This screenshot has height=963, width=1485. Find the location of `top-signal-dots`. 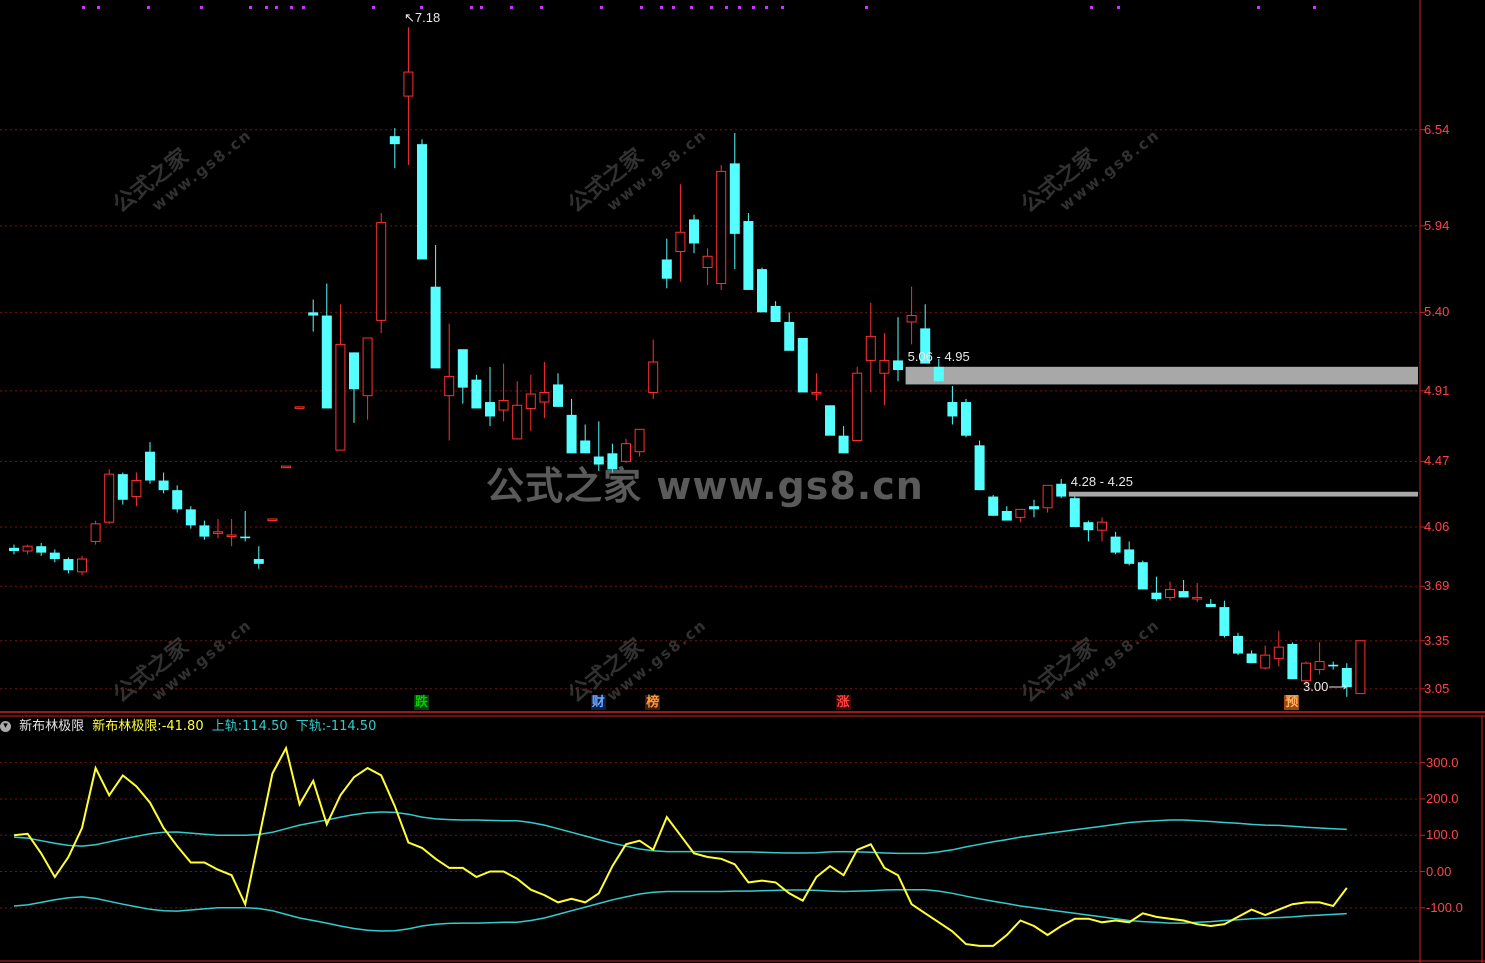

top-signal-dots is located at coordinates (710, 6).